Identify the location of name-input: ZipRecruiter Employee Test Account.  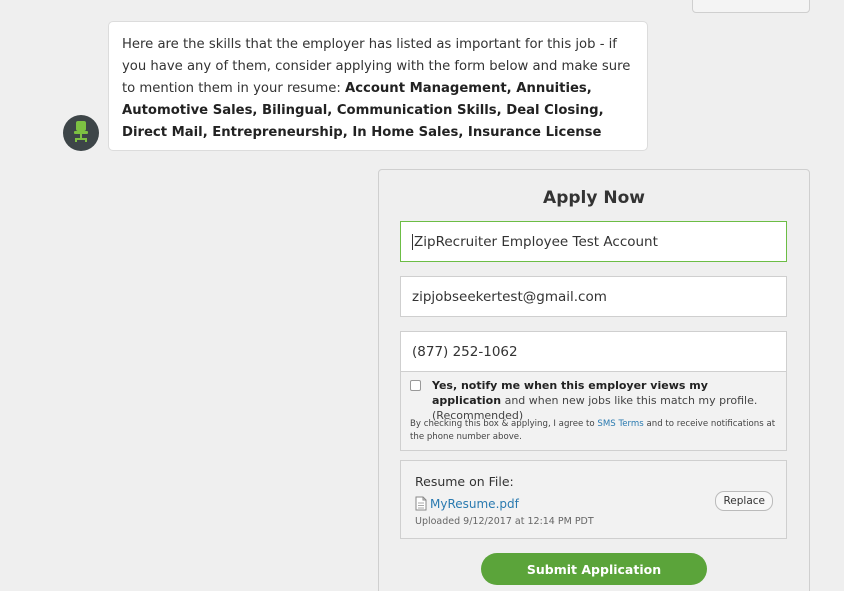
(593, 241).